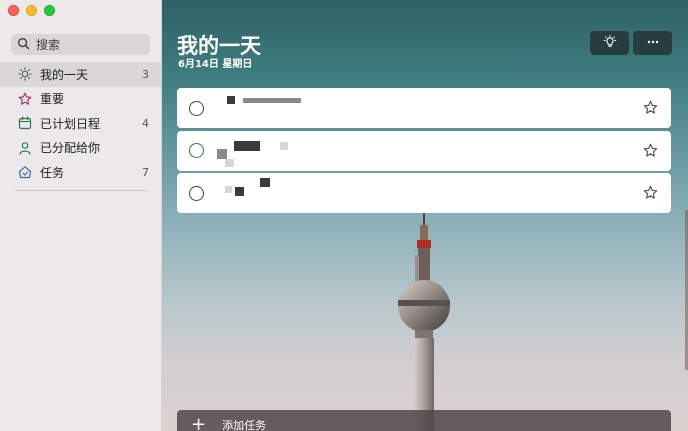  I want to click on ellipsis-icon, so click(653, 43).